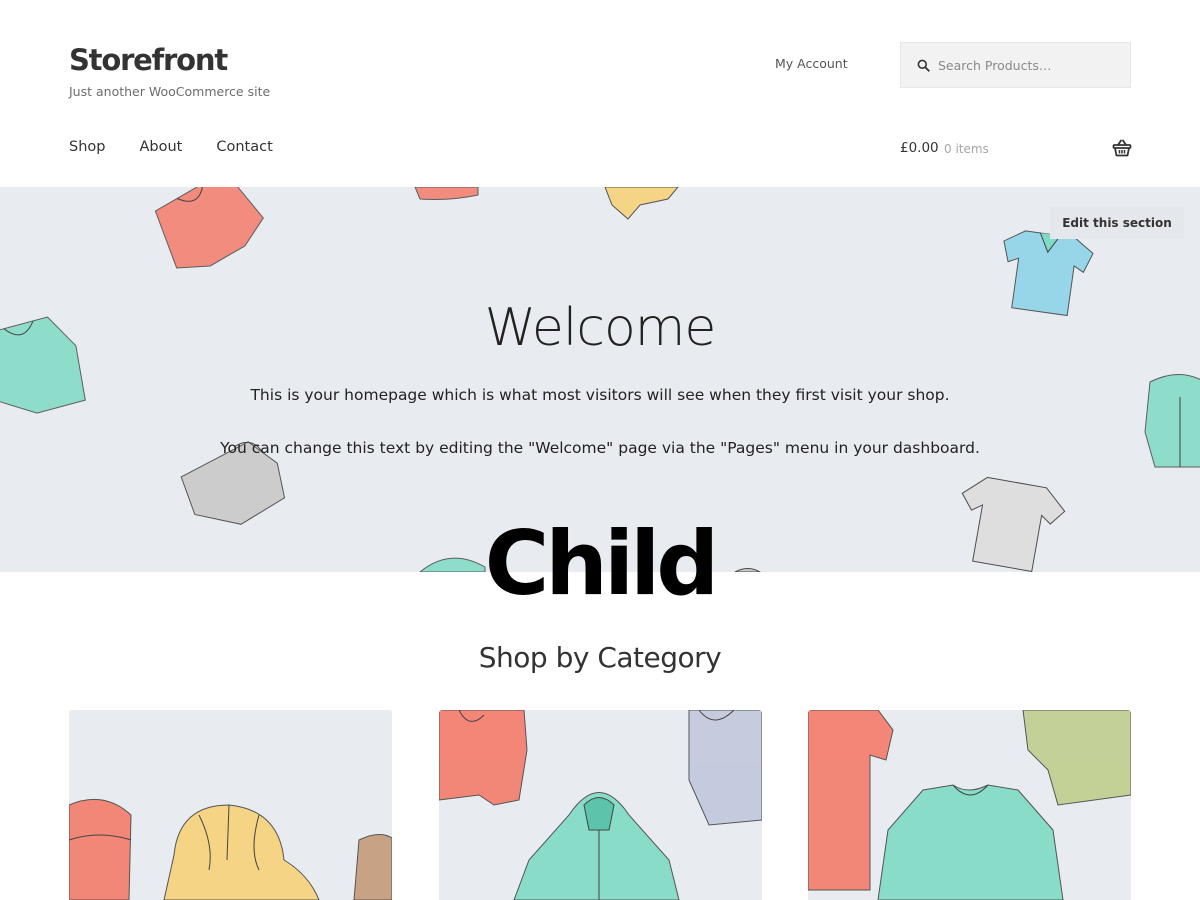  I want to click on section-title: Shop by Category, so click(600, 657).